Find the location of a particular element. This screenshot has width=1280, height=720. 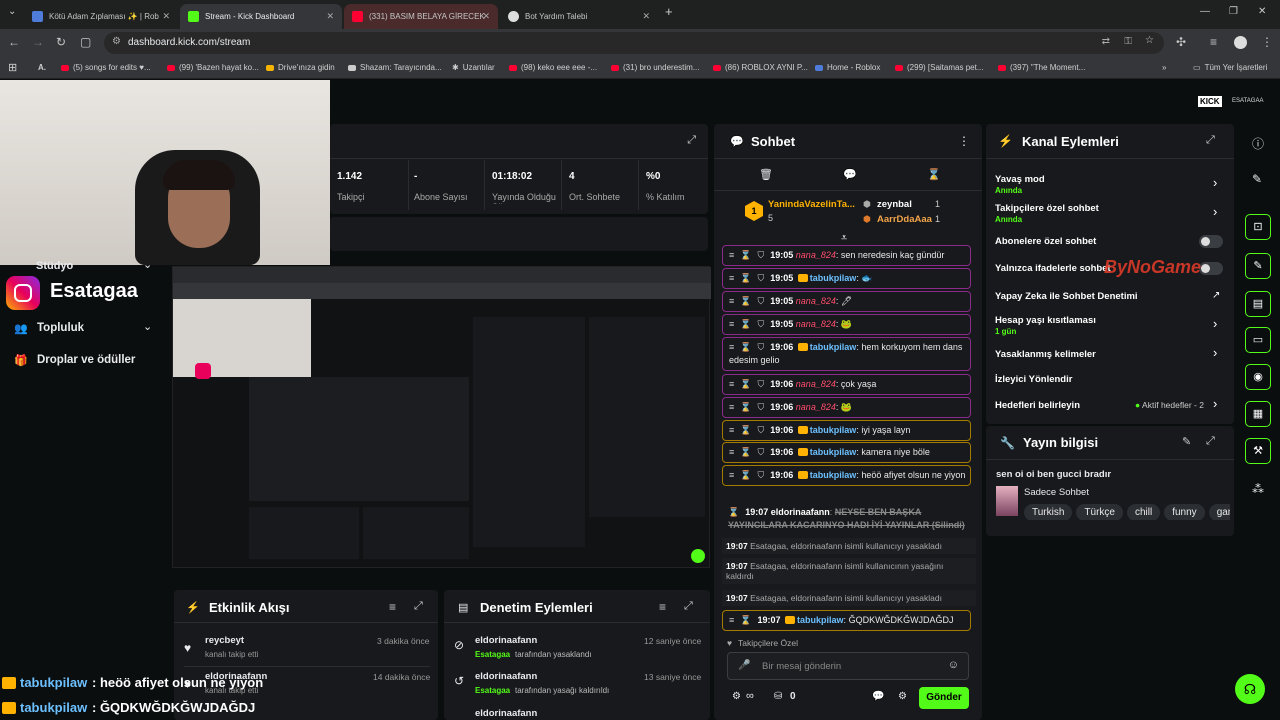

side-panel-icon: ▢ is located at coordinates (85, 42).